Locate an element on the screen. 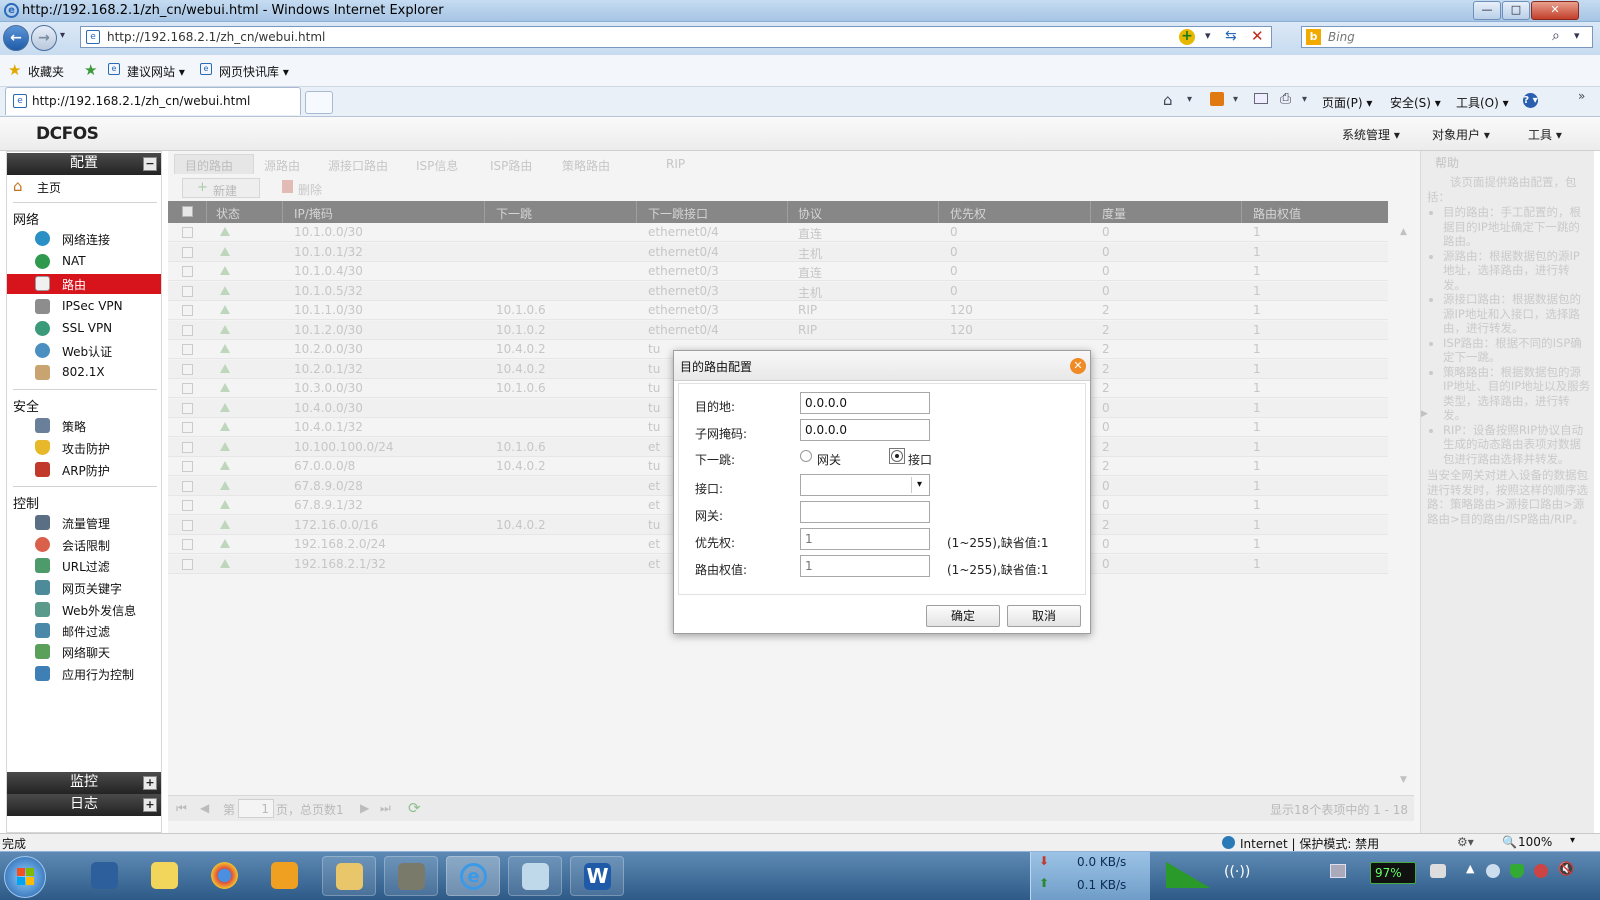 The image size is (1600, 900). zoom-dropdown-icon: ▾ is located at coordinates (1572, 840).